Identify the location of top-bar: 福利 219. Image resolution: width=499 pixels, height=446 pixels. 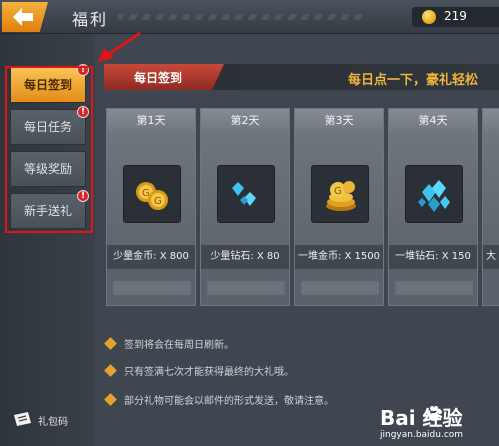
(249, 17).